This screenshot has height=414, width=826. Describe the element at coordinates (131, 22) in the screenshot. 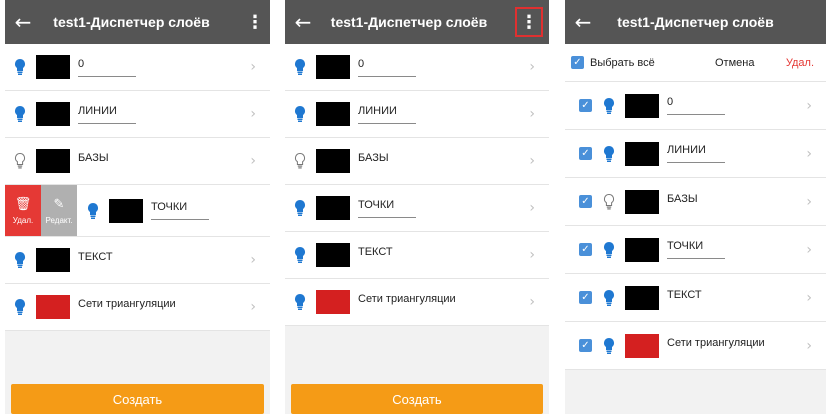

I see `page-title: test1-Диспетчер слоёв` at that location.